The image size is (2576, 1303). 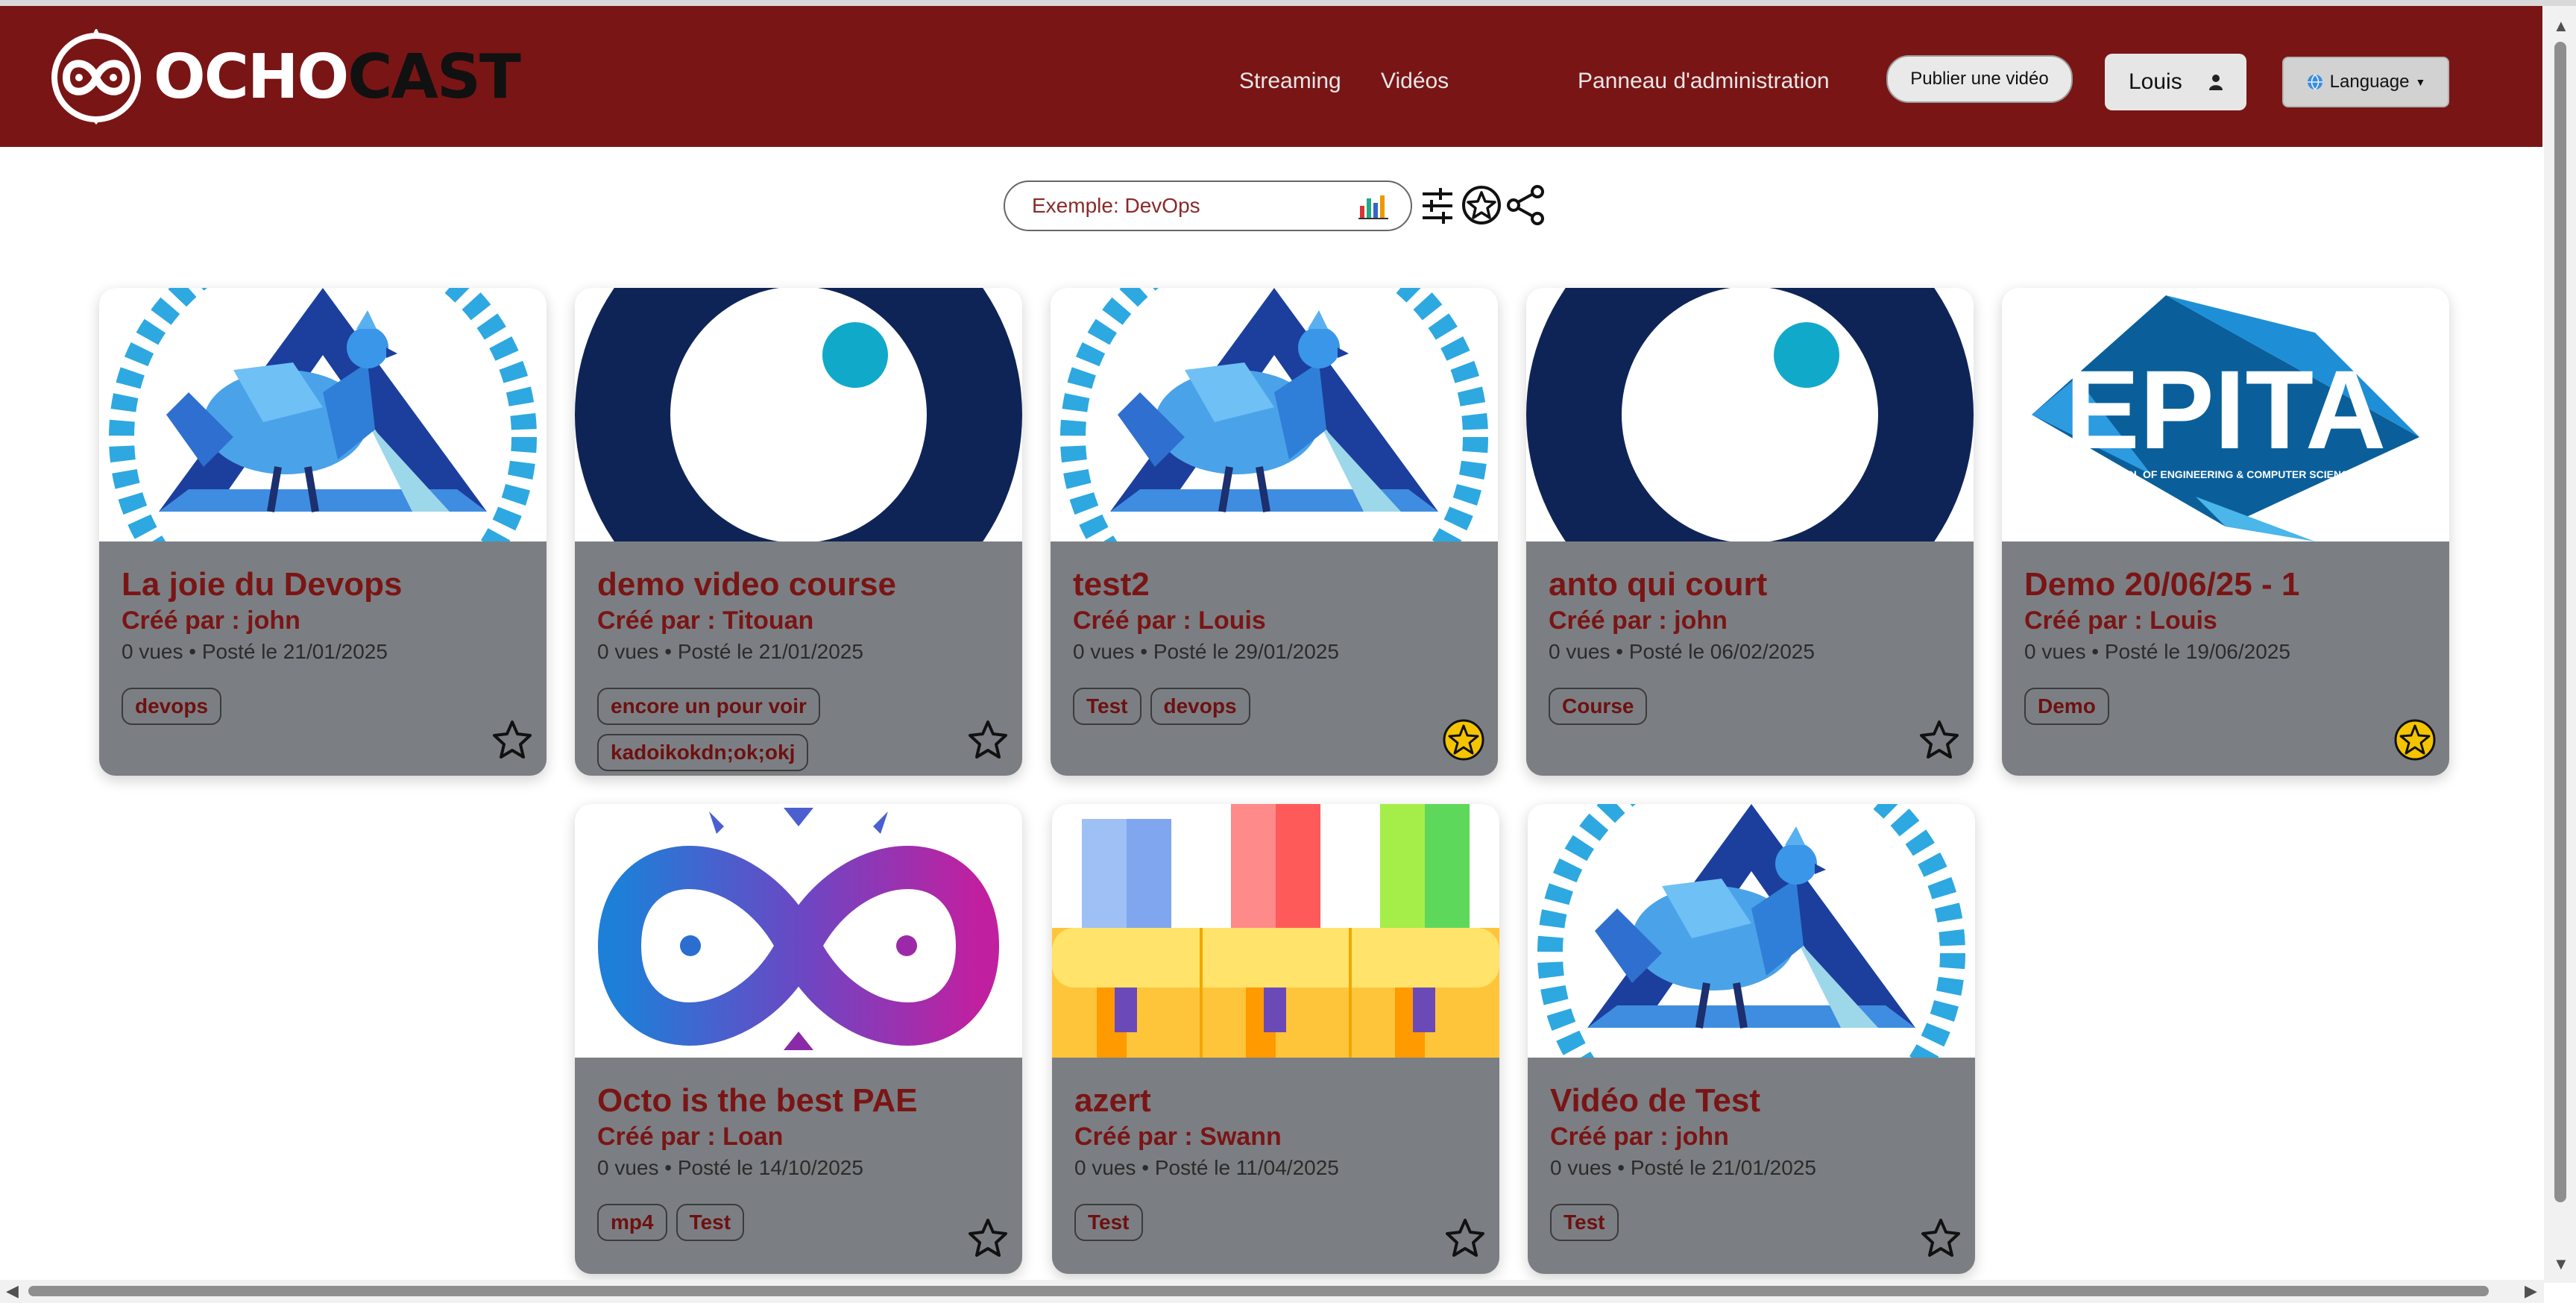 What do you see at coordinates (2560, 622) in the screenshot?
I see `vertical-scrollbar-thumb` at bounding box center [2560, 622].